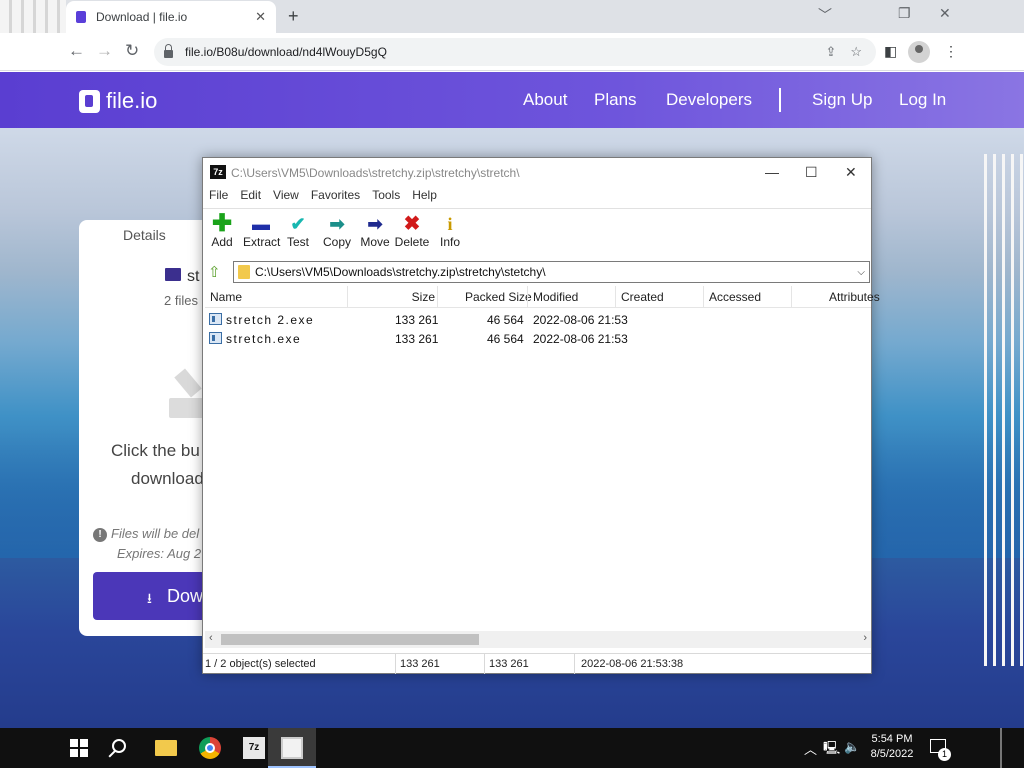  What do you see at coordinates (772, 172) in the screenshot?
I see `7zip-minimize-button: —` at bounding box center [772, 172].